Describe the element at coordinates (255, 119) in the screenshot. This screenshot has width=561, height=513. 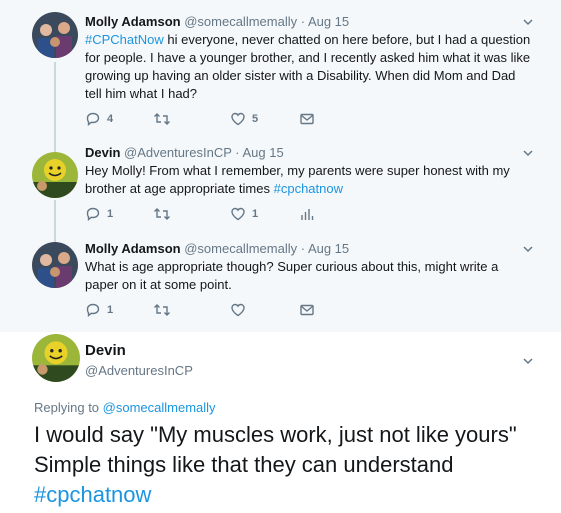
I see `like-count: 5` at that location.